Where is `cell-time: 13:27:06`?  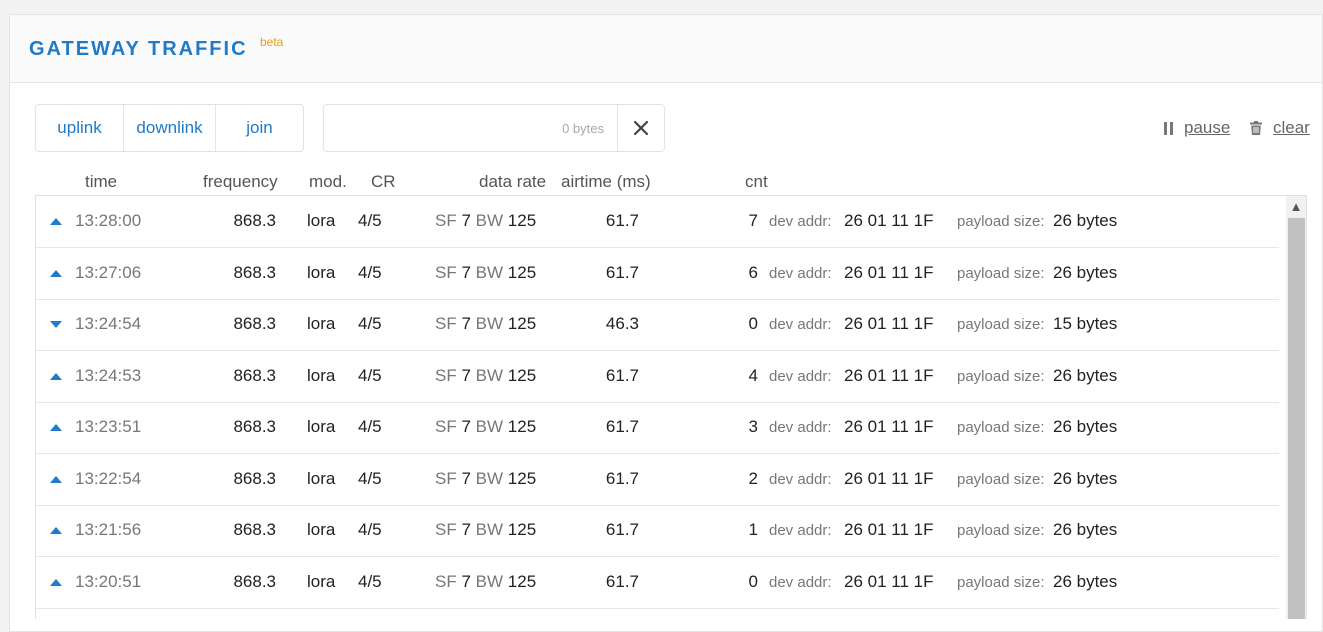 cell-time: 13:27:06 is located at coordinates (108, 272).